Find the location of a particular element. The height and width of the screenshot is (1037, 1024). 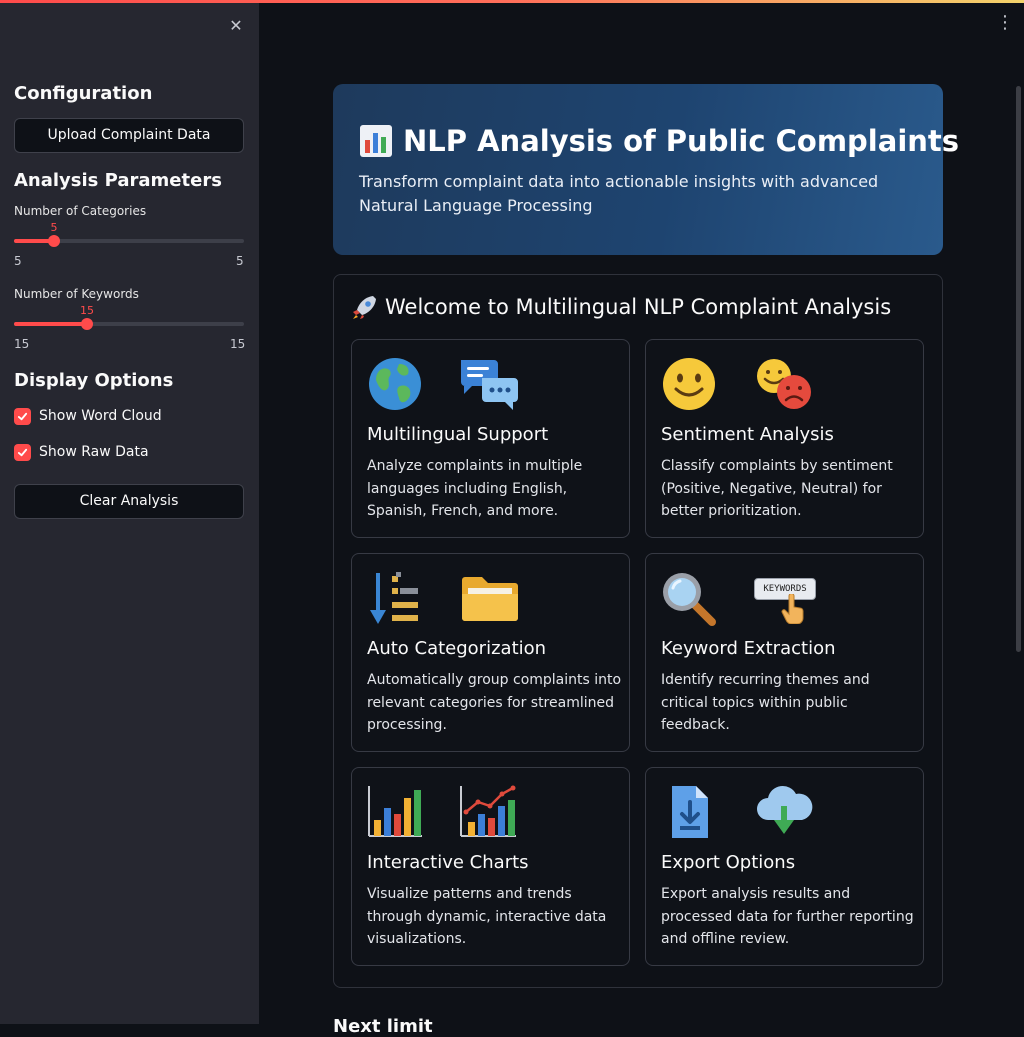

happy-sad-faces-icon is located at coordinates (784, 384).